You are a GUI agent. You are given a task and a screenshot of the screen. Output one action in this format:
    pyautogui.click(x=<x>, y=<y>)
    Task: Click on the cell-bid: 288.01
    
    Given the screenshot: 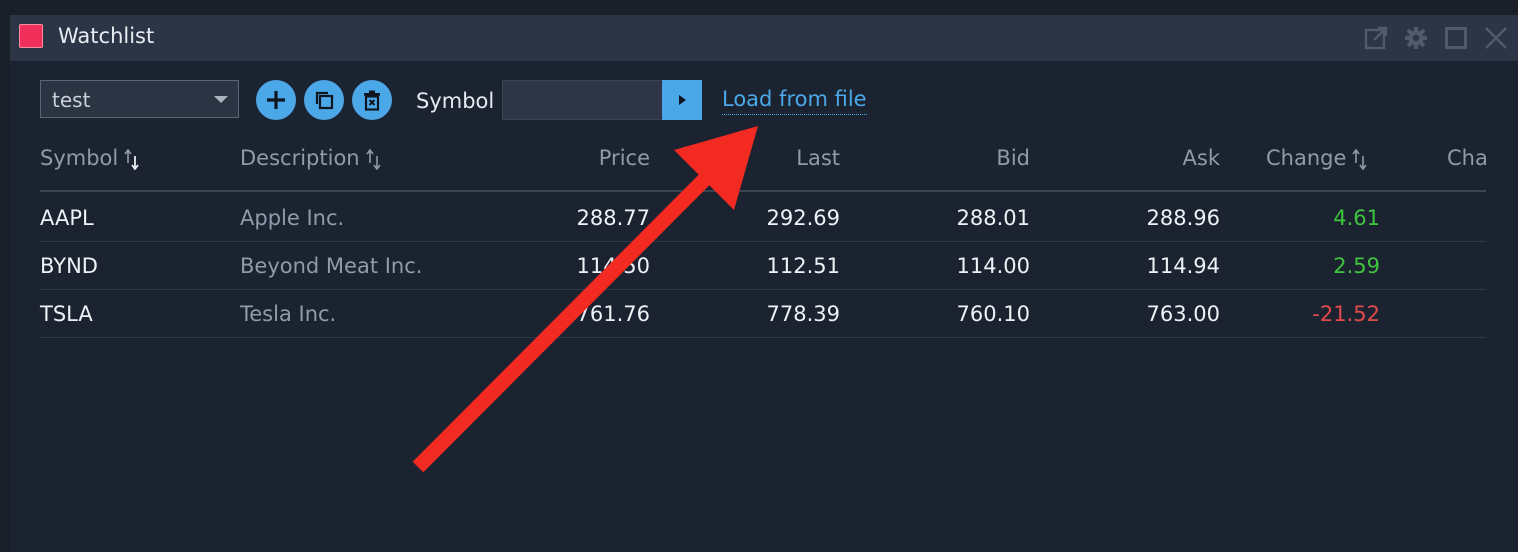 What is the action you would take?
    pyautogui.click(x=993, y=218)
    